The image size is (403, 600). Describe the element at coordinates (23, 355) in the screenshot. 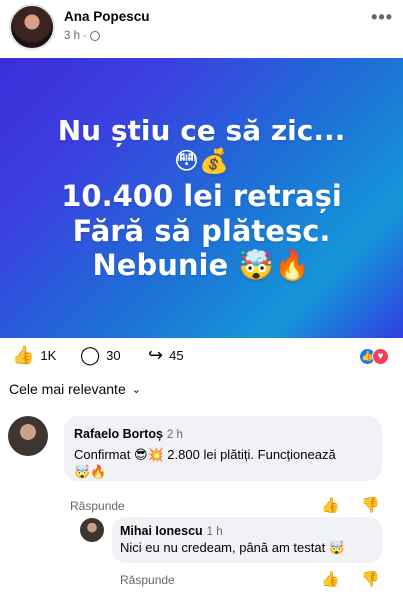

I see `like-icon: 👍` at that location.